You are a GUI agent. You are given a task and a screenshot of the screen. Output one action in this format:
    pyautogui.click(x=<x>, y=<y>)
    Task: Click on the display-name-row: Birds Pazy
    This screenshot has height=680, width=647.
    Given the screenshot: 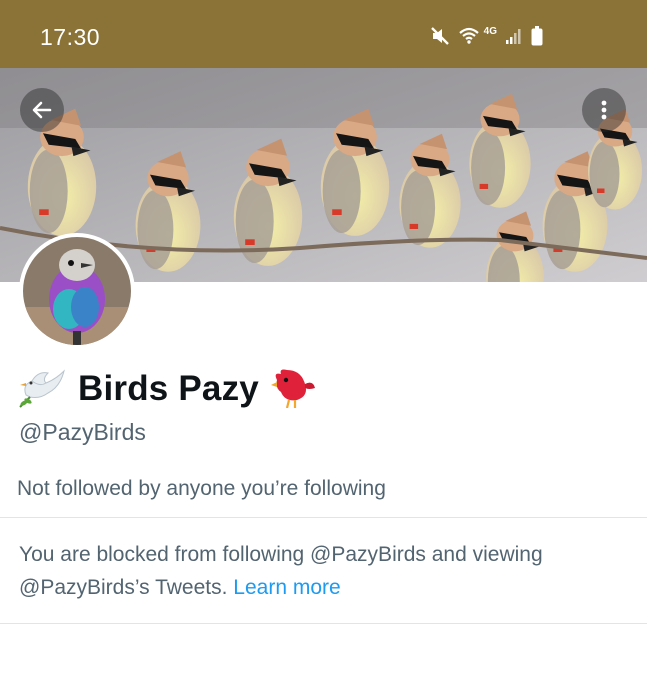 What is the action you would take?
    pyautogui.click(x=166, y=389)
    